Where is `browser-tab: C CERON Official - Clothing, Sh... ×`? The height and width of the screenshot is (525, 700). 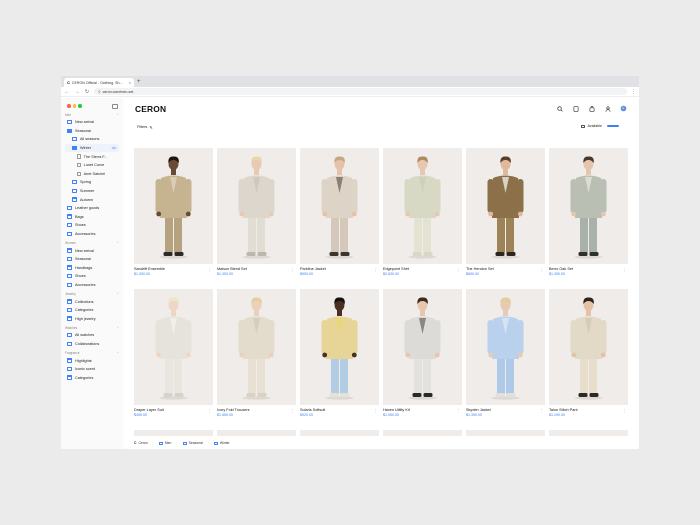
browser-tab: C CERON Official - Clothing, Sh... × is located at coordinates (99, 82).